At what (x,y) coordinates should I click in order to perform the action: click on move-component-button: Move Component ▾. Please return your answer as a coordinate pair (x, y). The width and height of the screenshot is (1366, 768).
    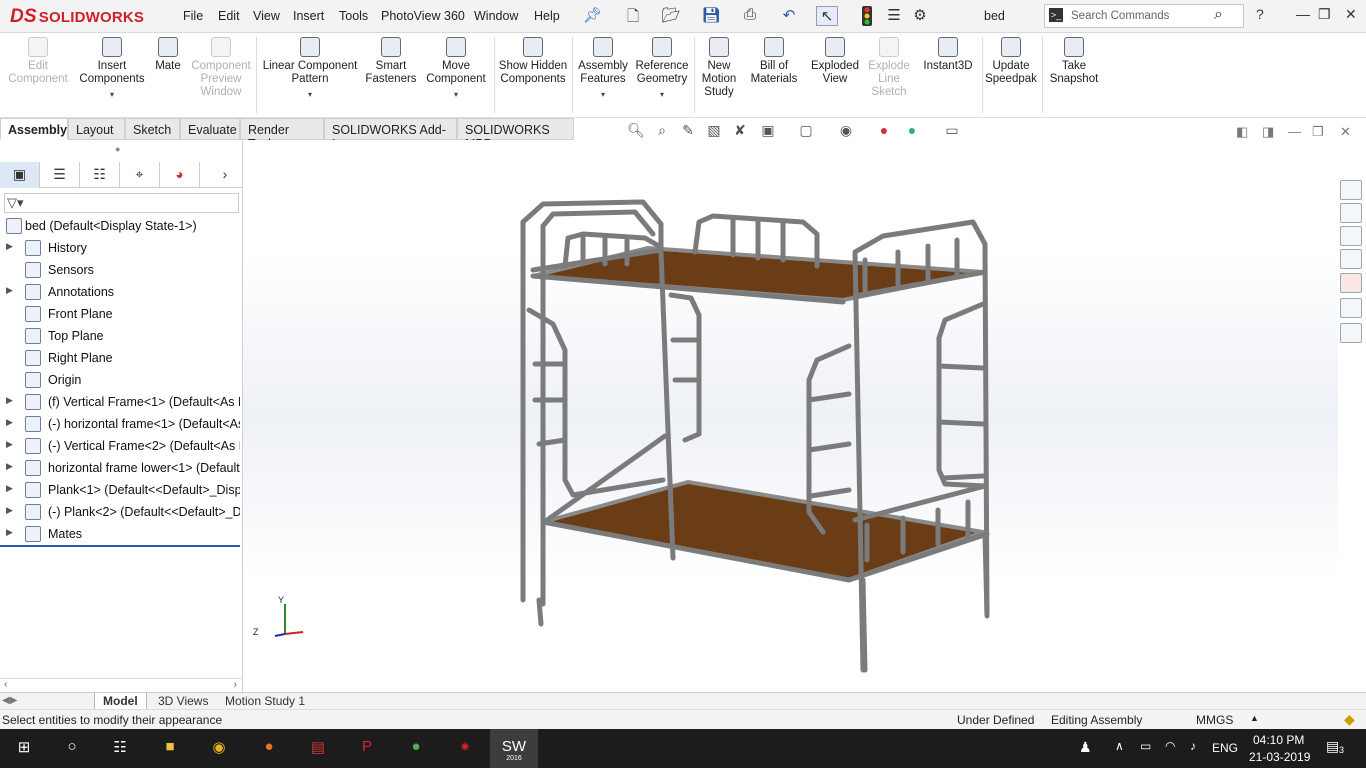
    Looking at the image, I should click on (456, 69).